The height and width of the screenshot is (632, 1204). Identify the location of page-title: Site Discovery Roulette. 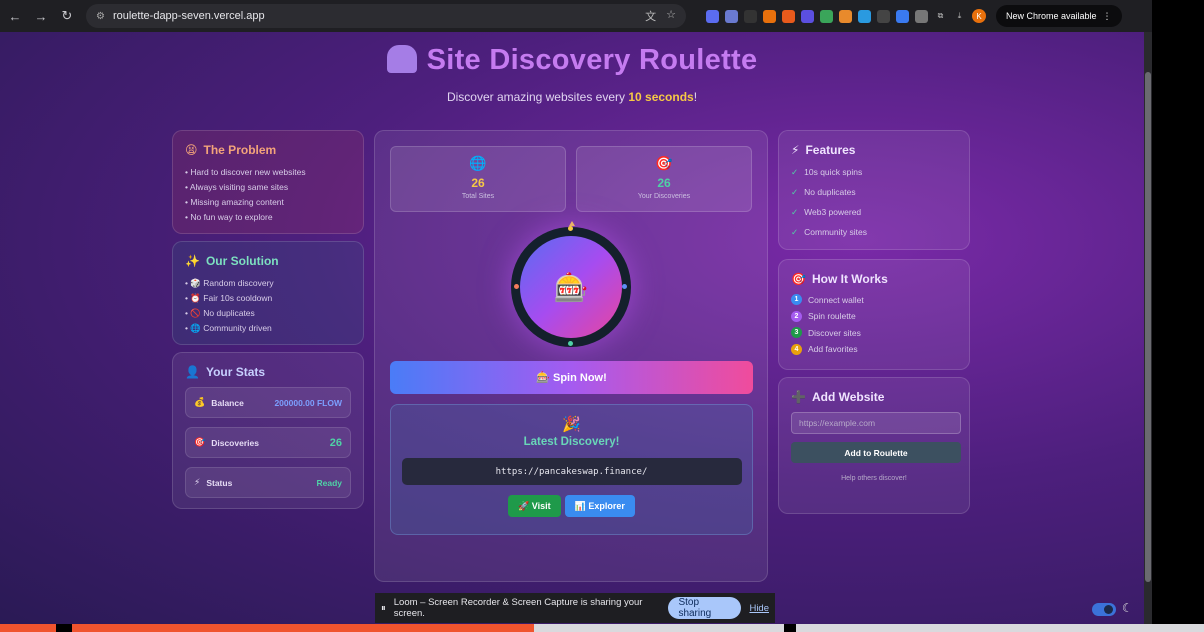
(572, 60).